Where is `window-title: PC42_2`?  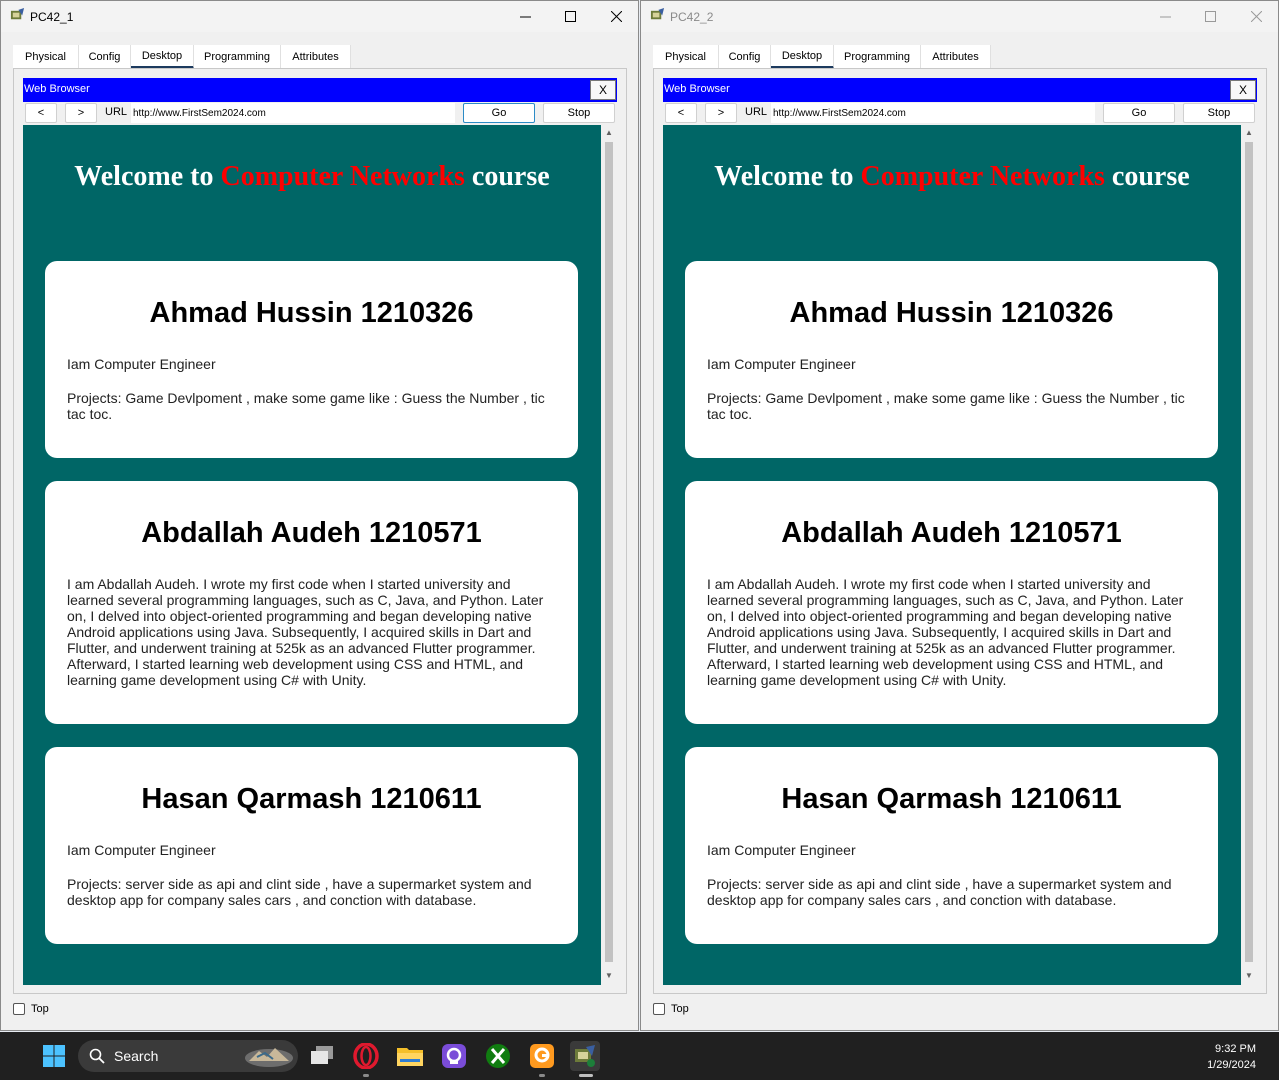
window-title: PC42_2 is located at coordinates (692, 17).